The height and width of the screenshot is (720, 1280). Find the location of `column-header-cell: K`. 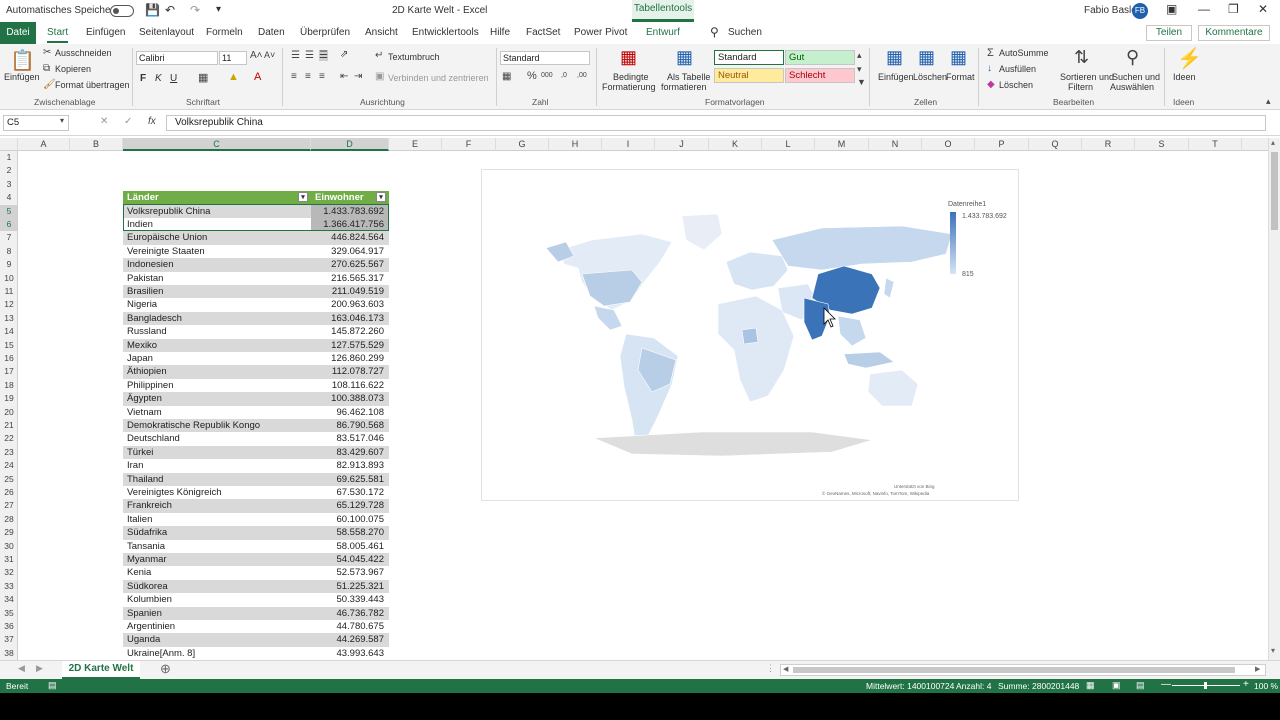

column-header-cell: K is located at coordinates (735, 144).